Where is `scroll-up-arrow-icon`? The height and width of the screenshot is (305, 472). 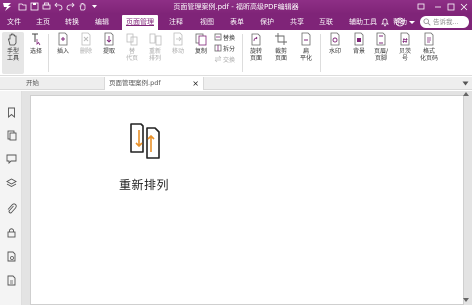
scroll-up-arrow-icon is located at coordinates (466, 94).